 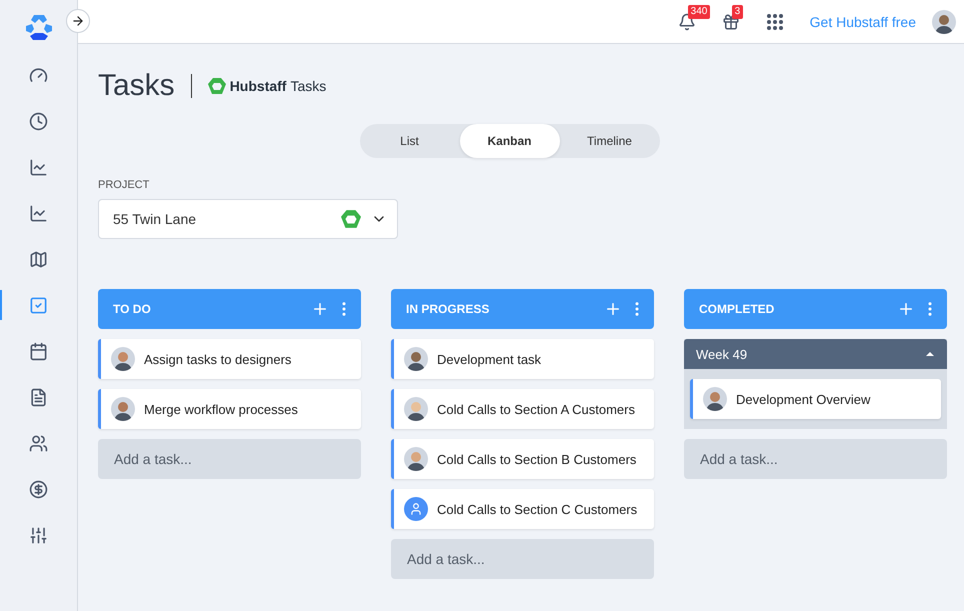 What do you see at coordinates (38, 351) in the screenshot?
I see `calendar-icon` at bounding box center [38, 351].